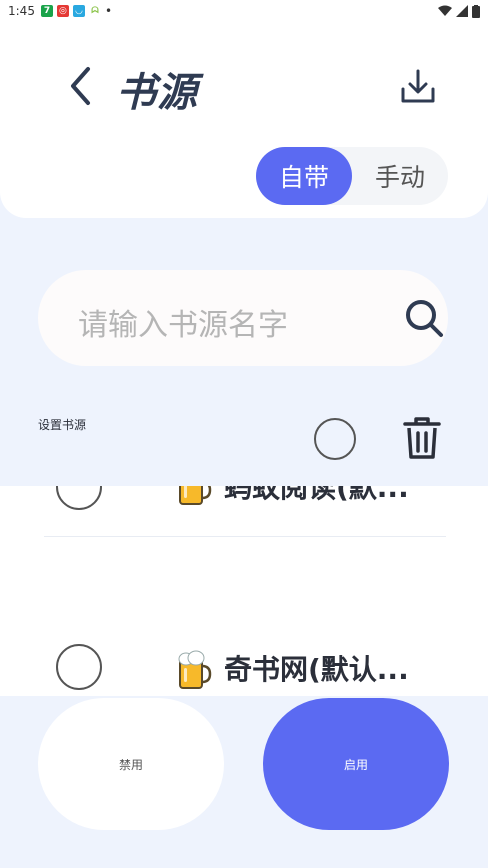 The width and height of the screenshot is (488, 868). I want to click on status-app-icons: 7 ◎ ◡ ᗣ •, so click(76, 11).